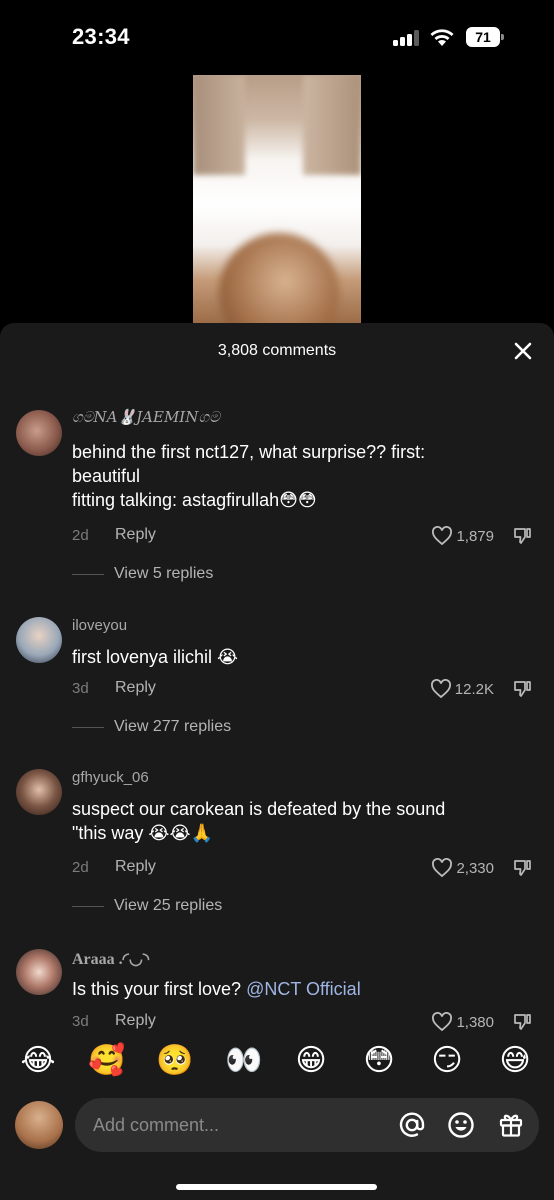 Image resolution: width=554 pixels, height=1200 pixels. I want to click on at-sign-icon, so click(412, 1125).